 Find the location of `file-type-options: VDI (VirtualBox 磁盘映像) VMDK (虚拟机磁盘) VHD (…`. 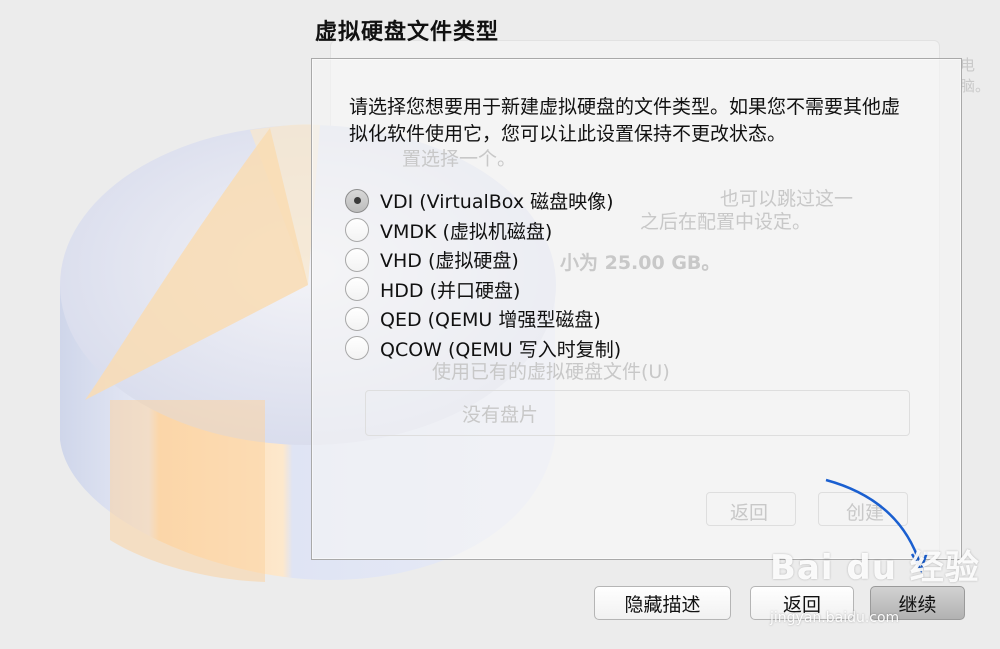

file-type-options: VDI (VirtualBox 磁盘映像) VMDK (虚拟机磁盘) VHD (… is located at coordinates (483, 274).